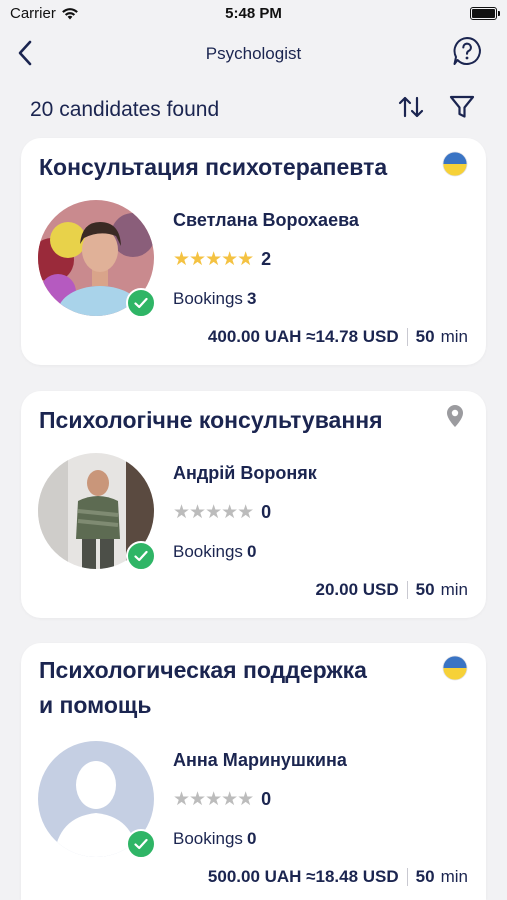 Image resolution: width=507 pixels, height=900 pixels. I want to click on results-count: 20 candidates found, so click(125, 109).